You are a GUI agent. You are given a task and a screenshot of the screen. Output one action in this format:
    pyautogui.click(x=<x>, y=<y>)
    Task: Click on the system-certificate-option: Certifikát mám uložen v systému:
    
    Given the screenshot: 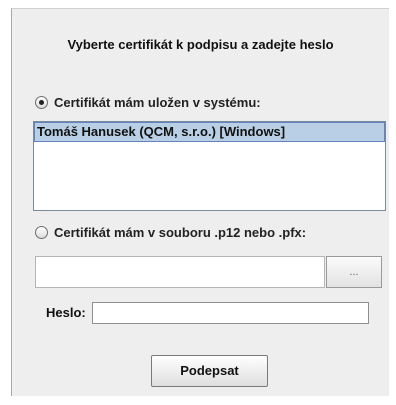 What is the action you would take?
    pyautogui.click(x=148, y=102)
    